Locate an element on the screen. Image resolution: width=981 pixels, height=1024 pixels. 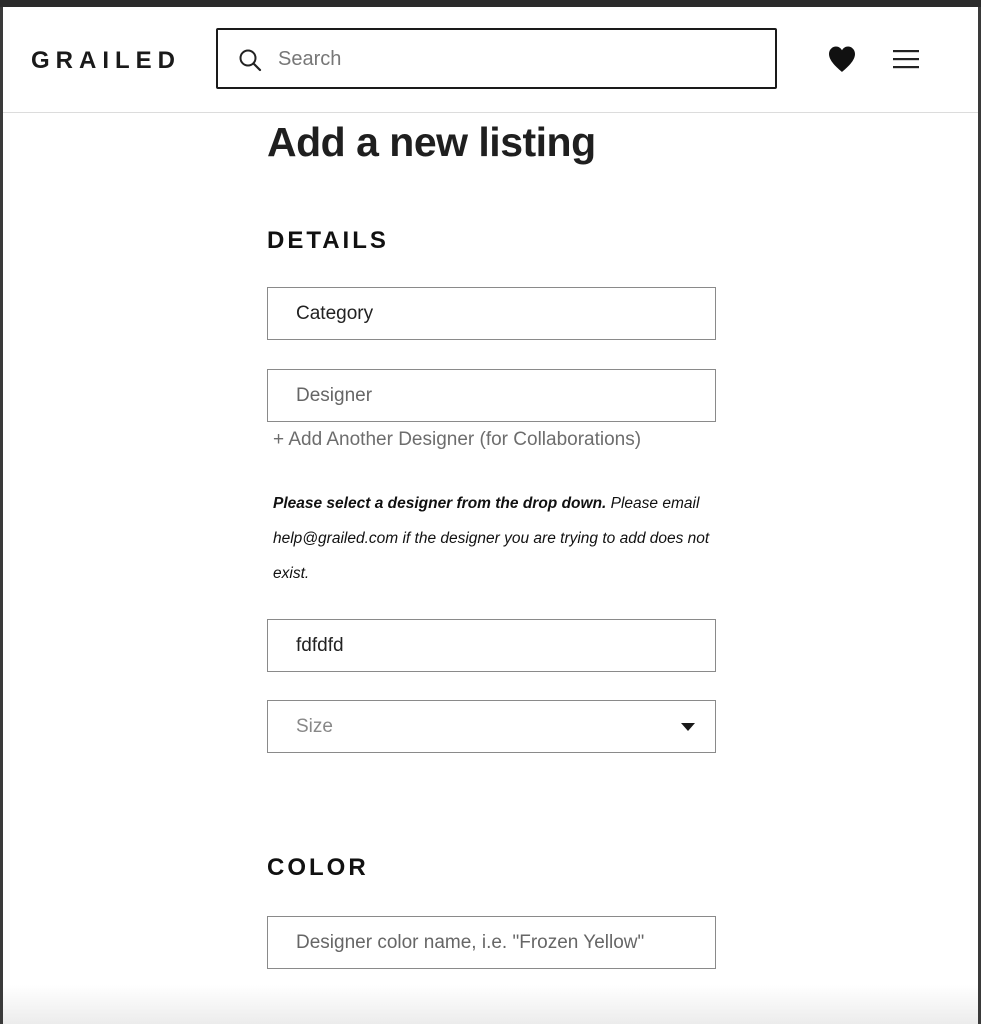
category-field is located at coordinates (491, 313).